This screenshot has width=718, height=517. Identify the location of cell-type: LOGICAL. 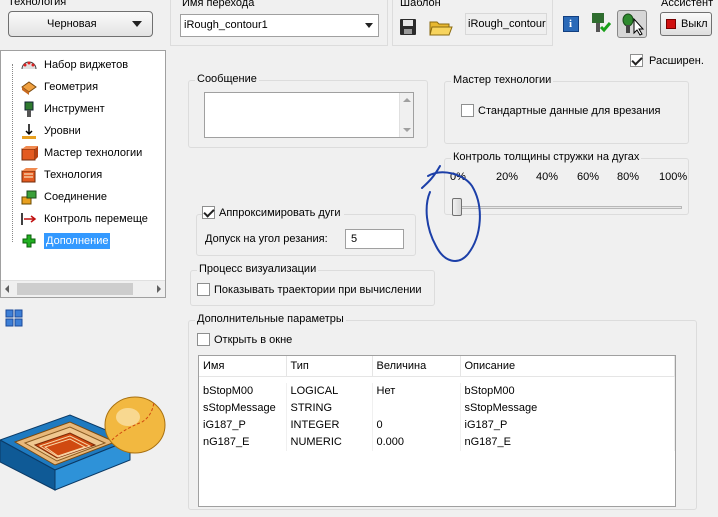
(329, 391).